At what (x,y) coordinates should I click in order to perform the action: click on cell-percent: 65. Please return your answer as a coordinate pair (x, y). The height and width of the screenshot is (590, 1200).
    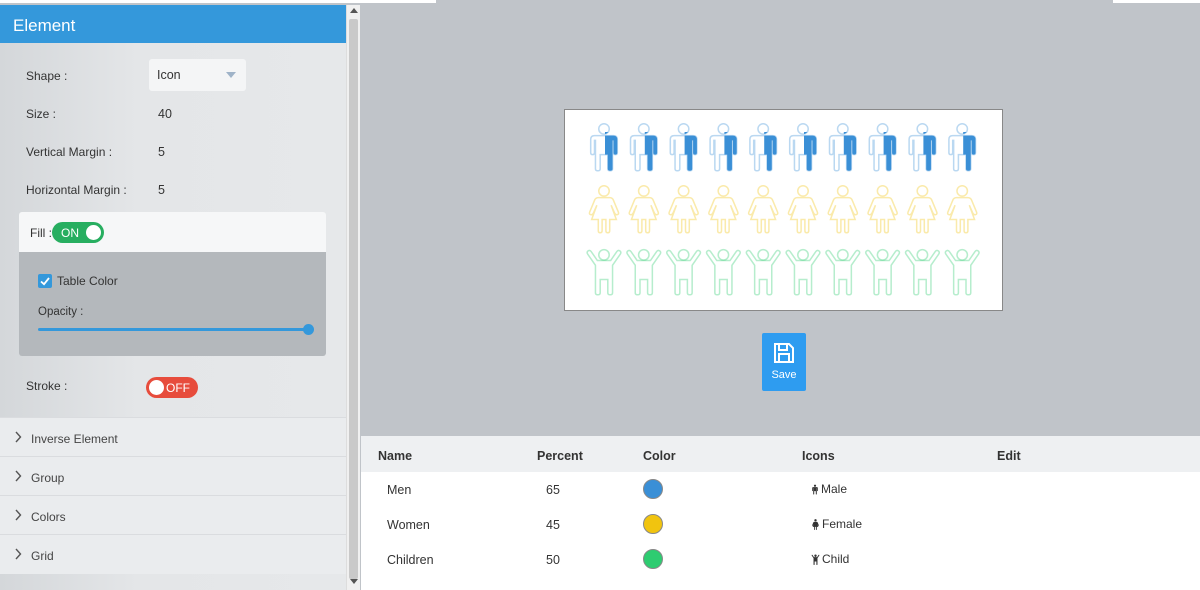
    Looking at the image, I should click on (553, 490).